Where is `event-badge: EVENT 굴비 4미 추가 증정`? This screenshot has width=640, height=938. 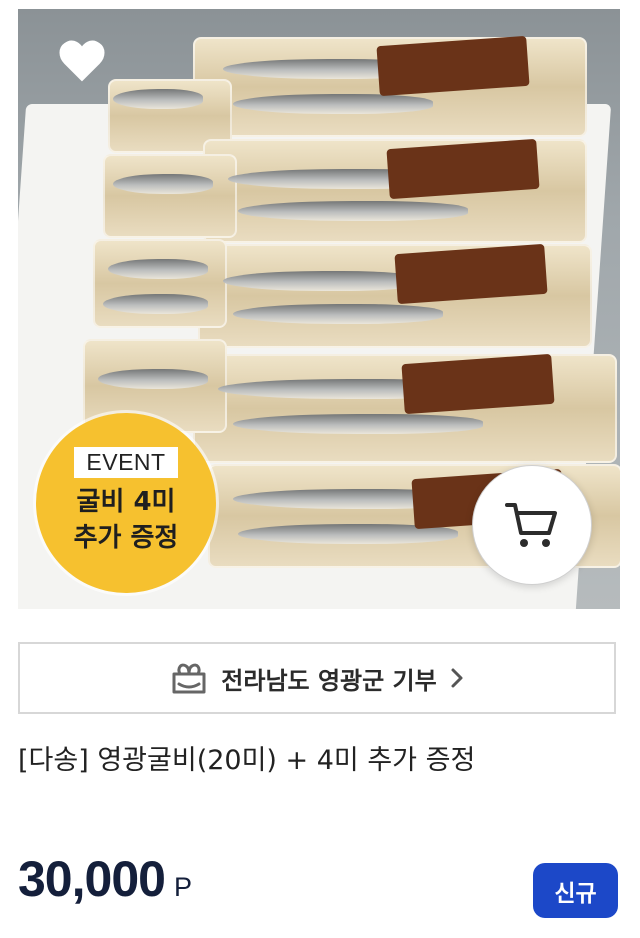
event-badge: EVENT 굴비 4미 추가 증정 is located at coordinates (126, 503).